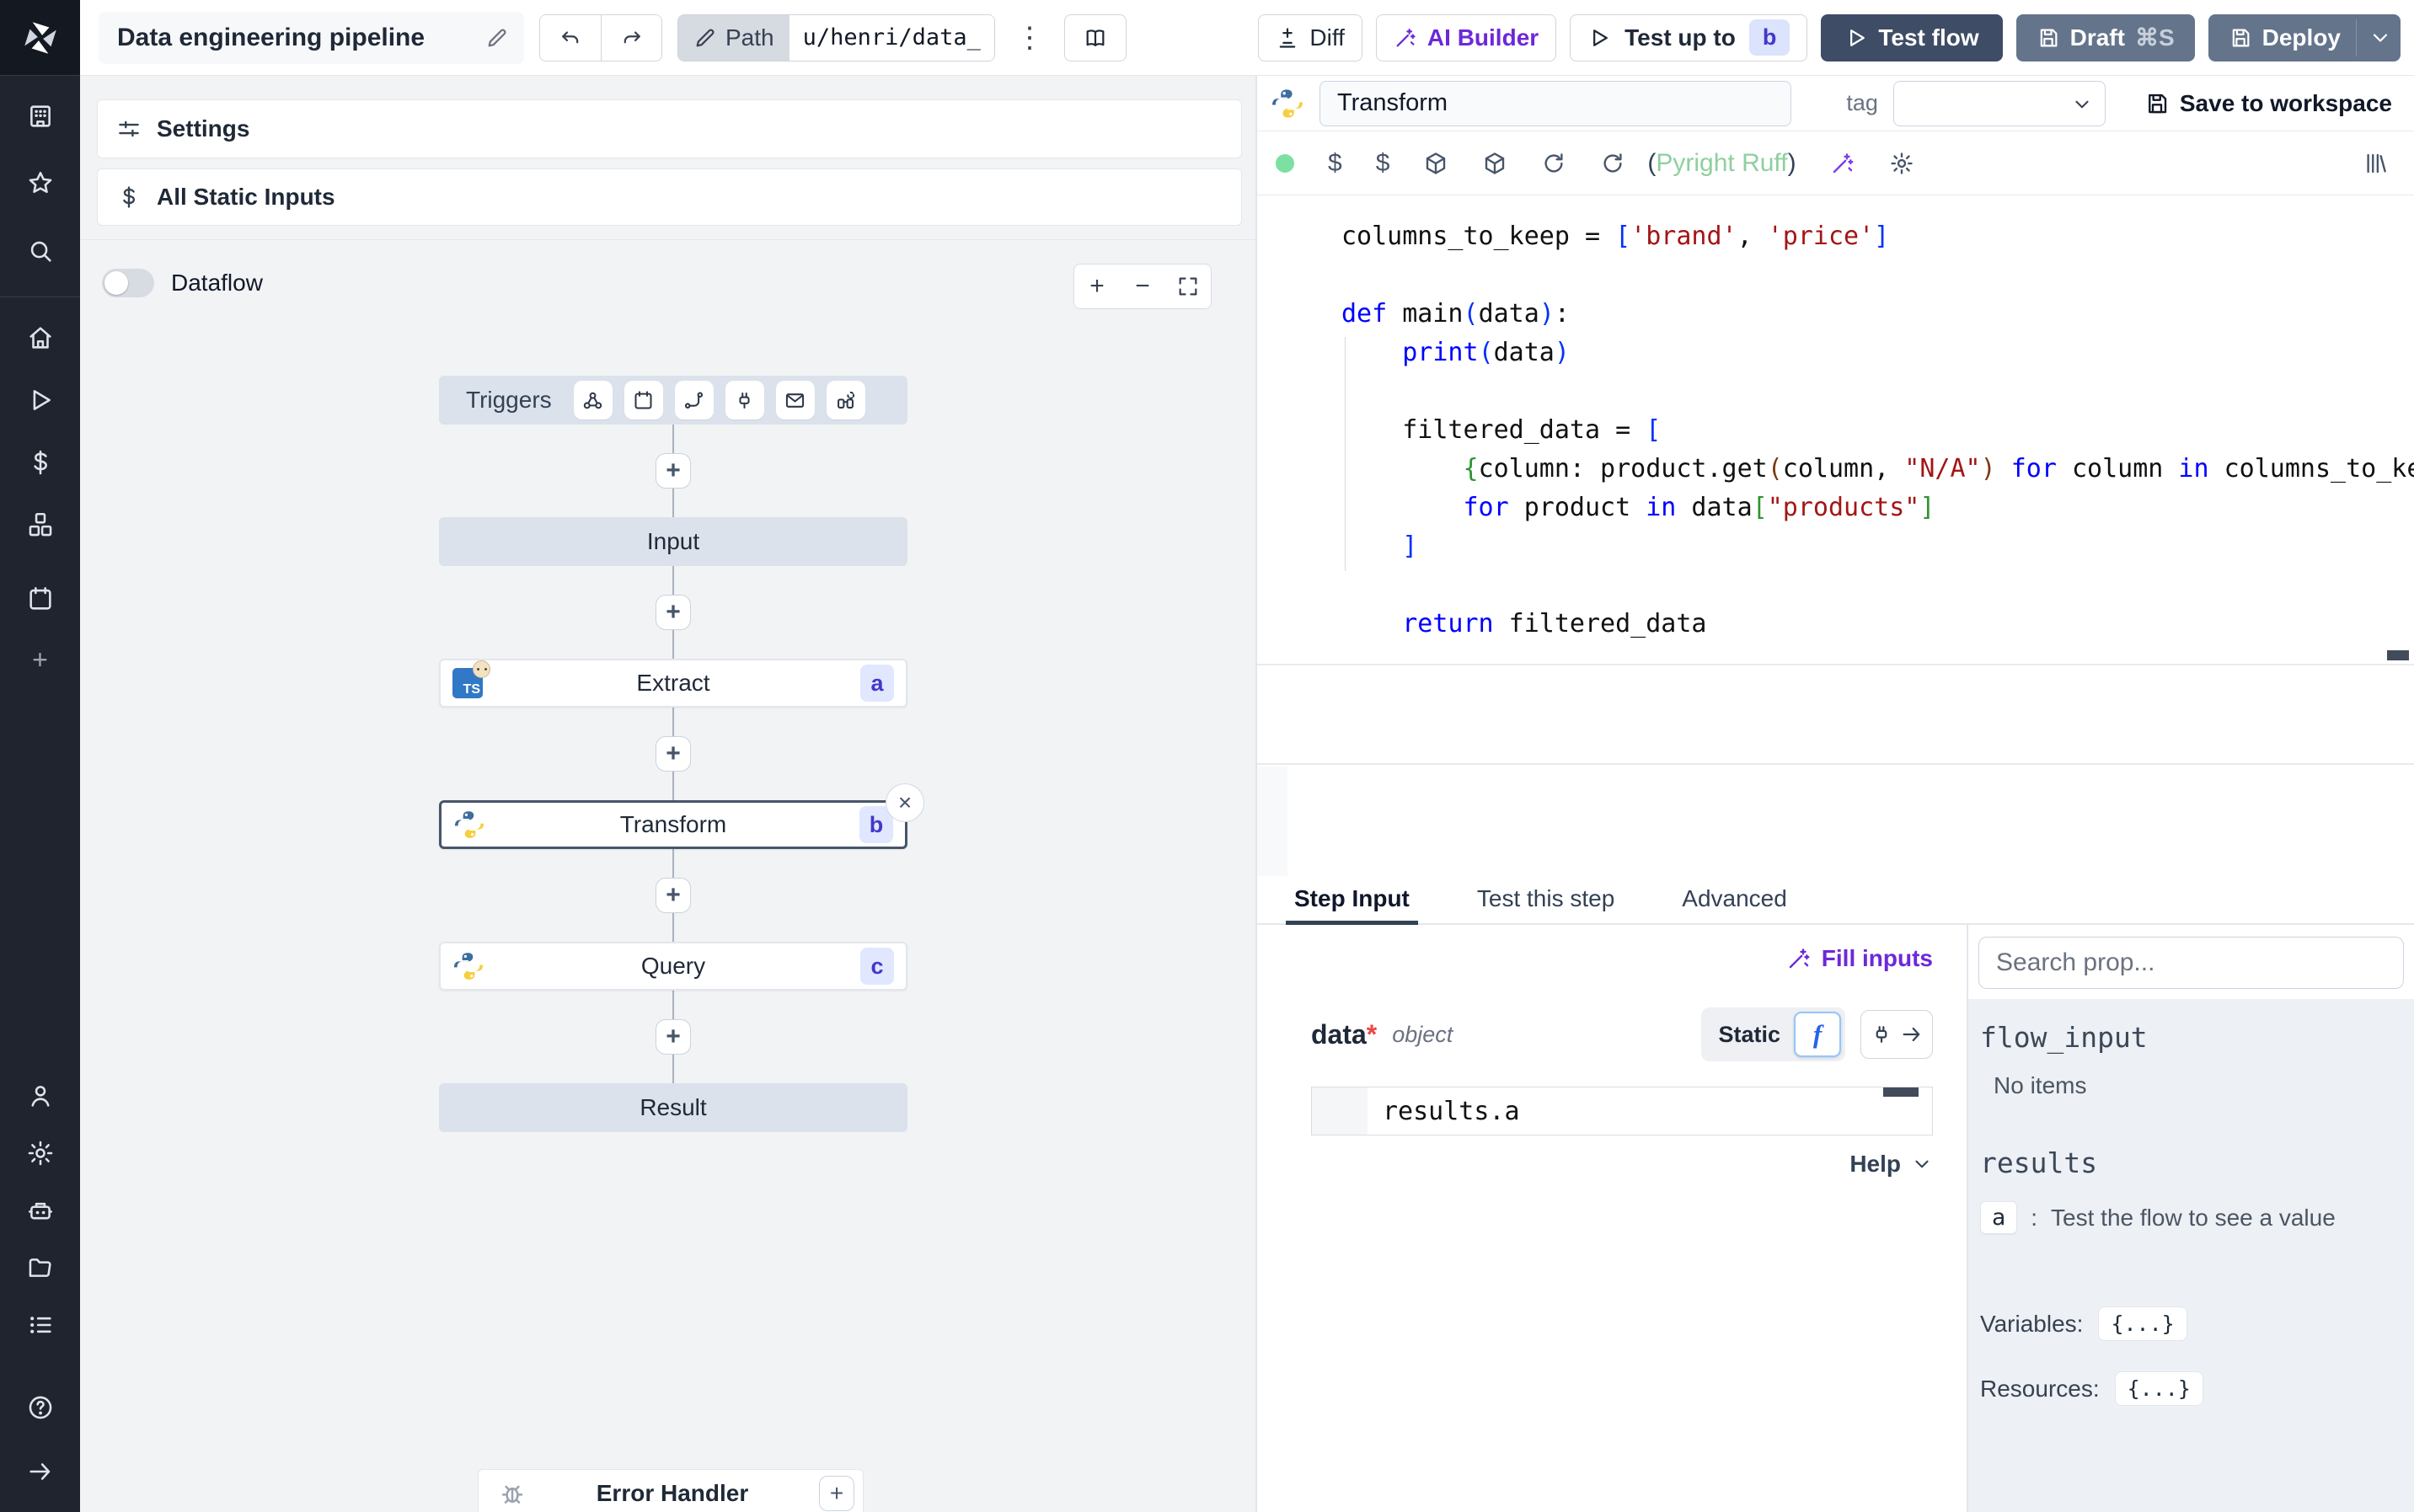 The height and width of the screenshot is (1512, 2414). I want to click on expression-scrollbar, so click(1901, 1092).